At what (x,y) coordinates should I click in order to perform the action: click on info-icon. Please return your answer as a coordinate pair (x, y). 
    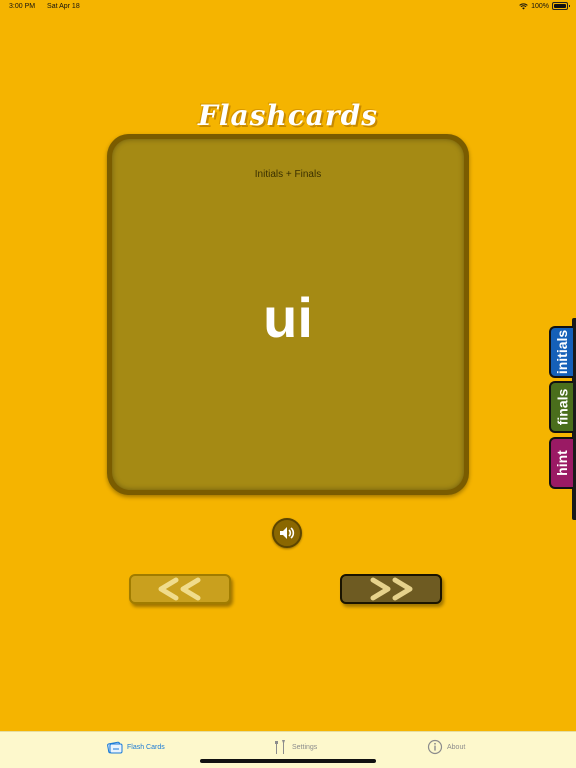
    Looking at the image, I should click on (435, 747).